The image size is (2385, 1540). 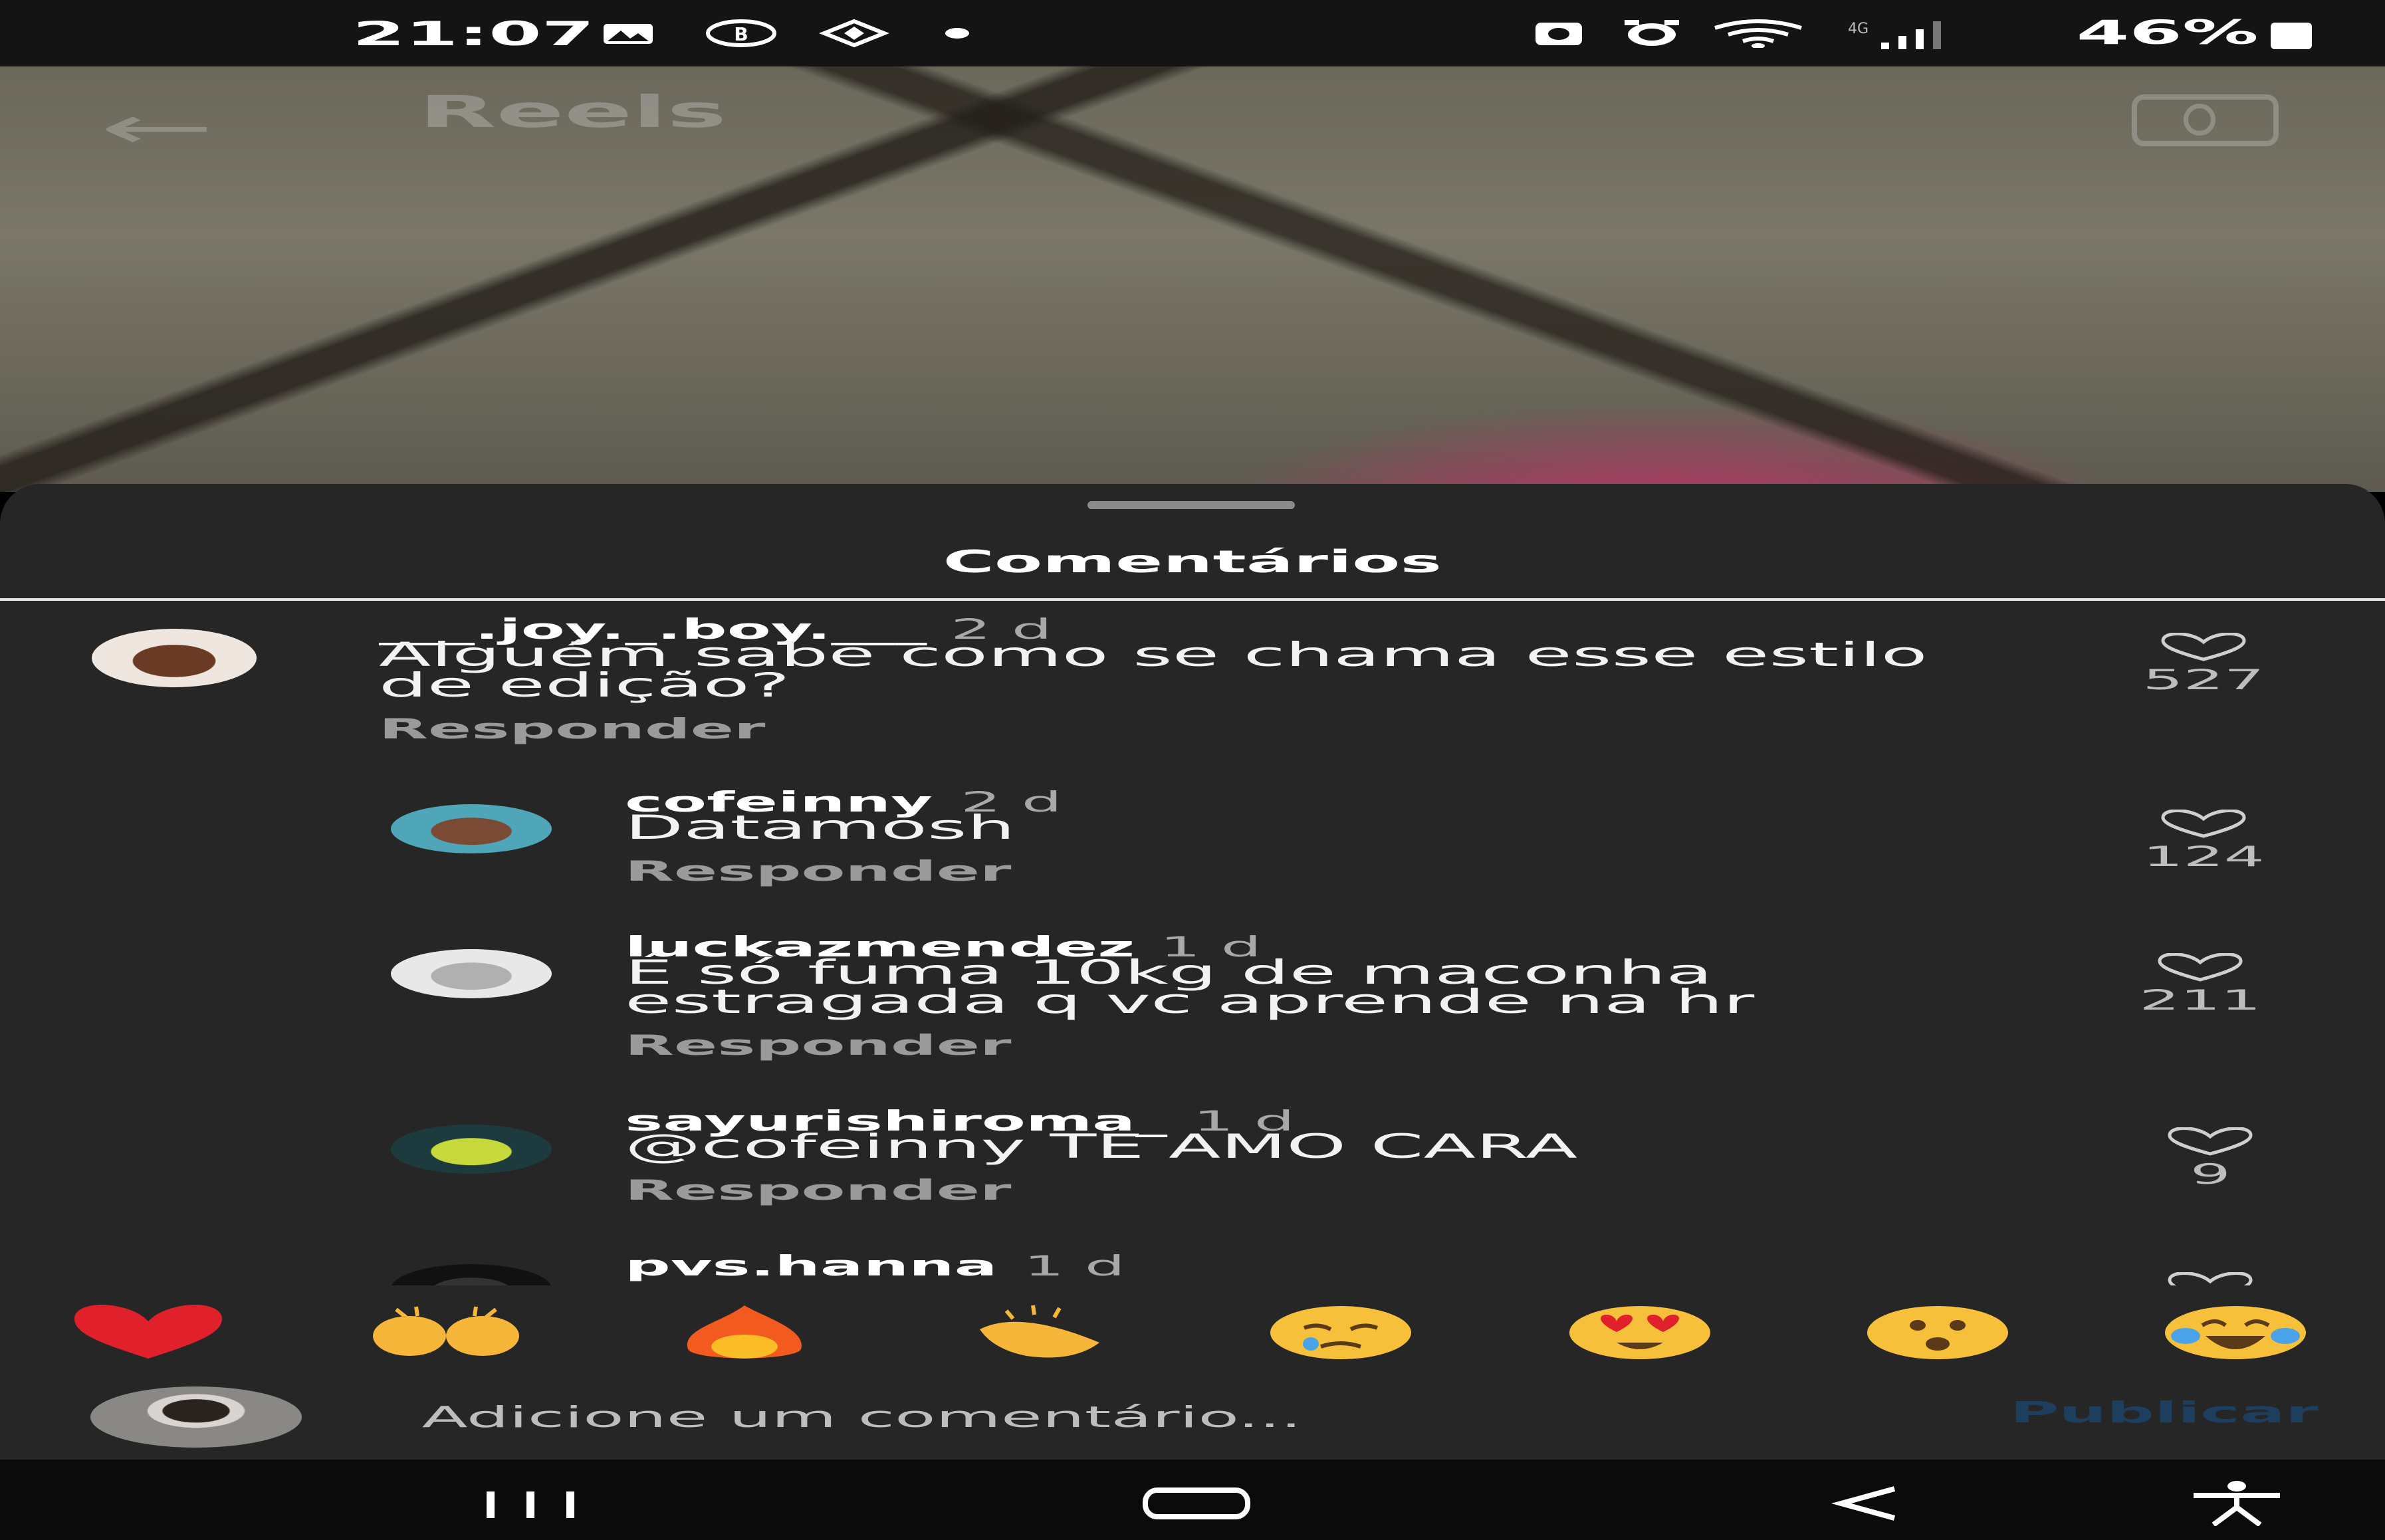 What do you see at coordinates (148, 1336) in the screenshot?
I see `red-heart-emoji` at bounding box center [148, 1336].